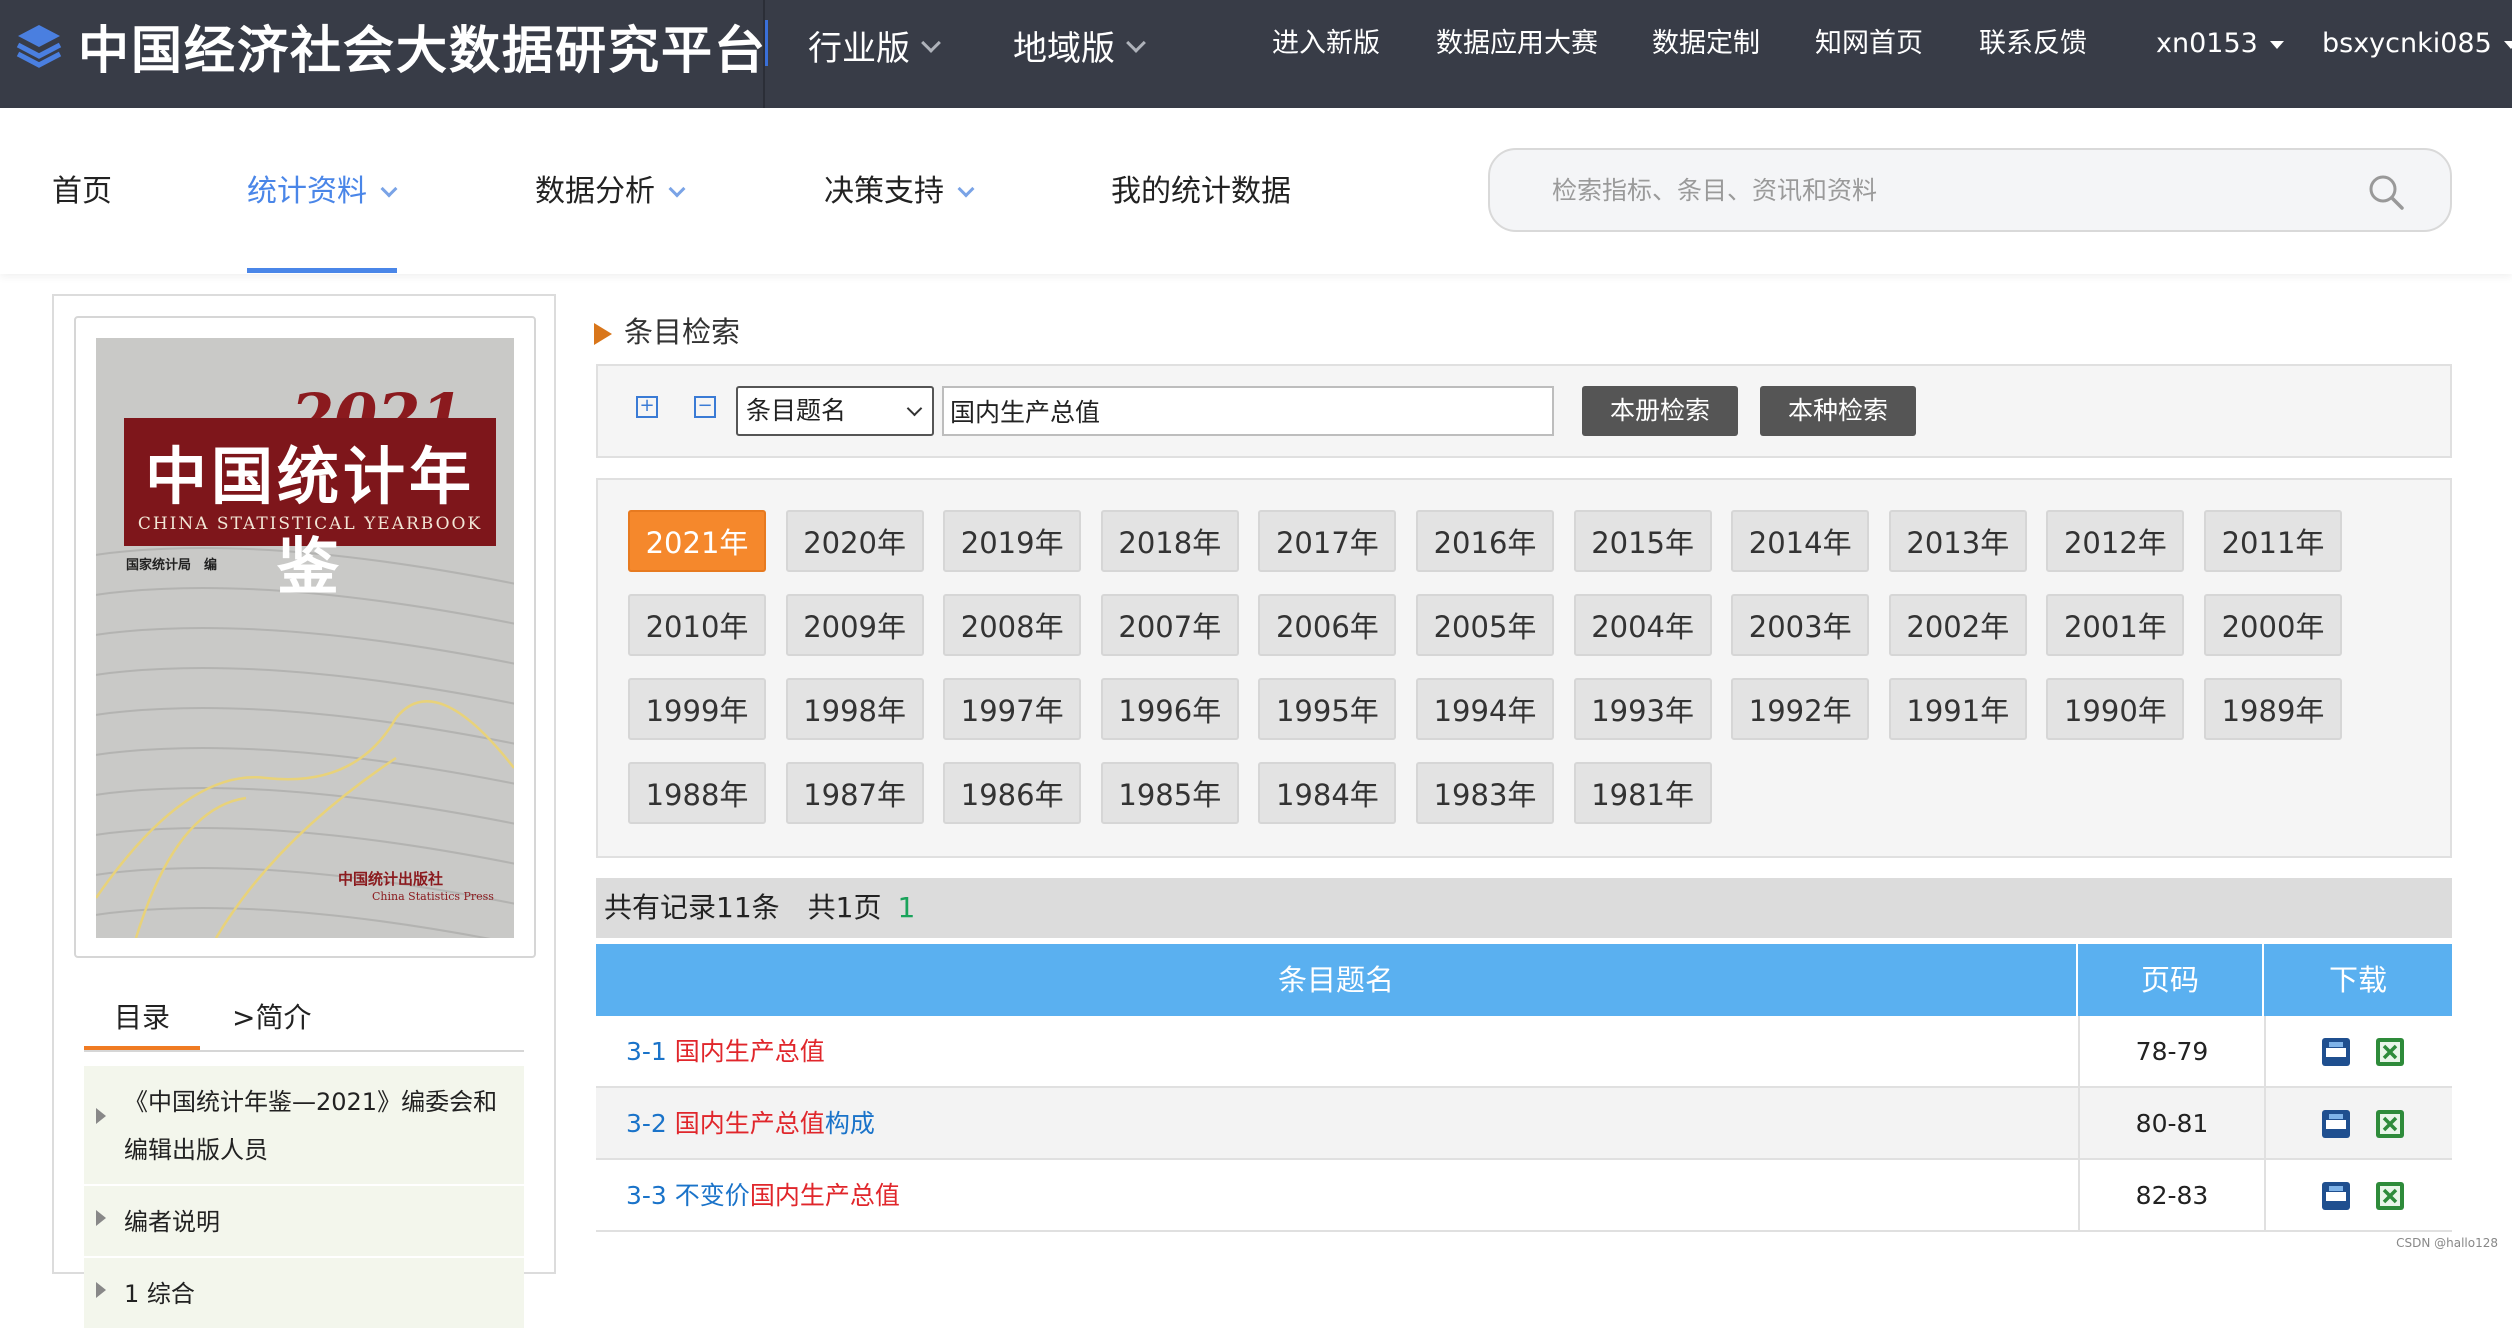 The height and width of the screenshot is (1330, 2512). Describe the element at coordinates (1327, 793) in the screenshot. I see `year-button: 1984年` at that location.